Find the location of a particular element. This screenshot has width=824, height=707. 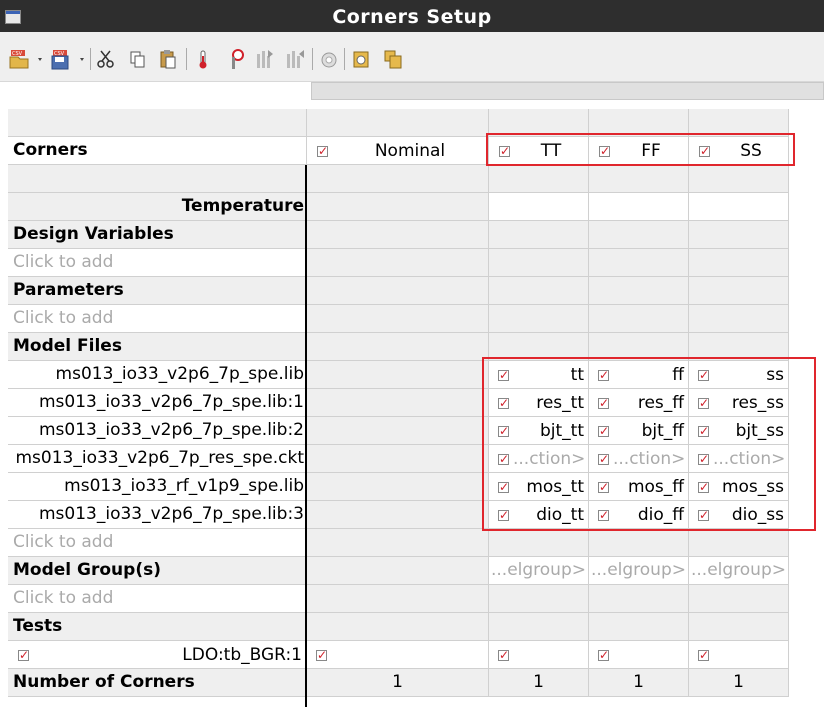

temperature-nominal is located at coordinates (398, 207).